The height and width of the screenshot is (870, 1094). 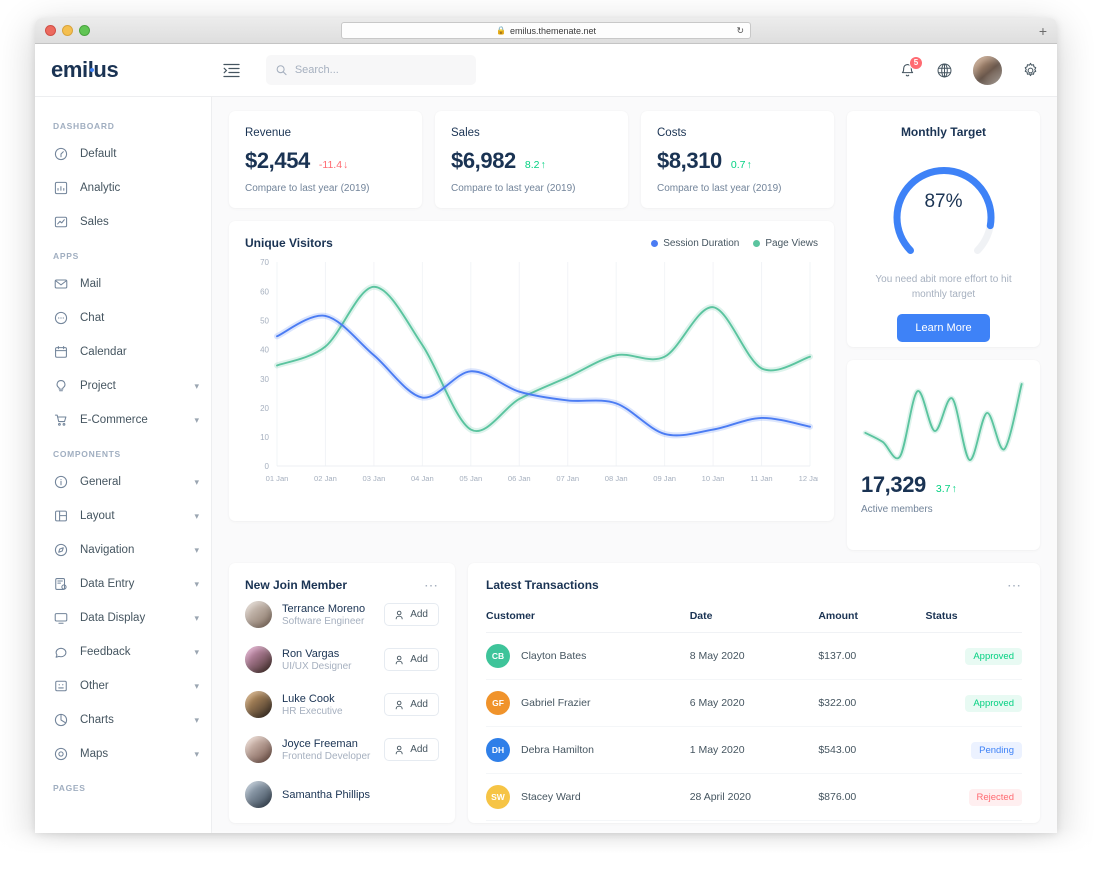 I want to click on maximize-window-button, so click(x=84, y=30).